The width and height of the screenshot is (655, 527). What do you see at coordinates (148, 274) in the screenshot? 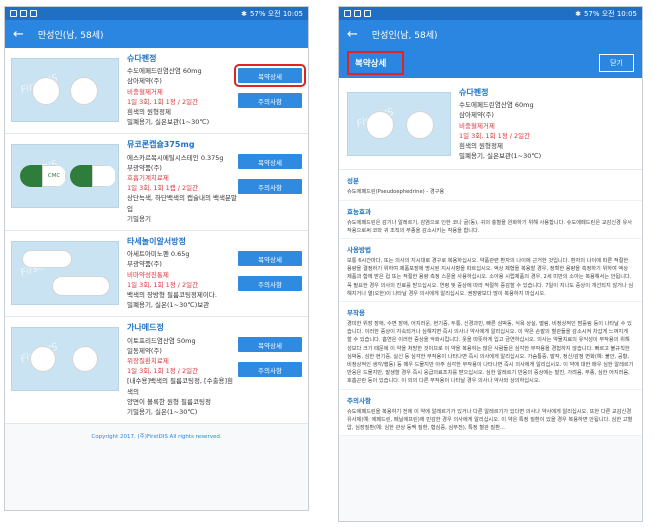
I see `drug-category: 비마약성진통제` at bounding box center [148, 274].